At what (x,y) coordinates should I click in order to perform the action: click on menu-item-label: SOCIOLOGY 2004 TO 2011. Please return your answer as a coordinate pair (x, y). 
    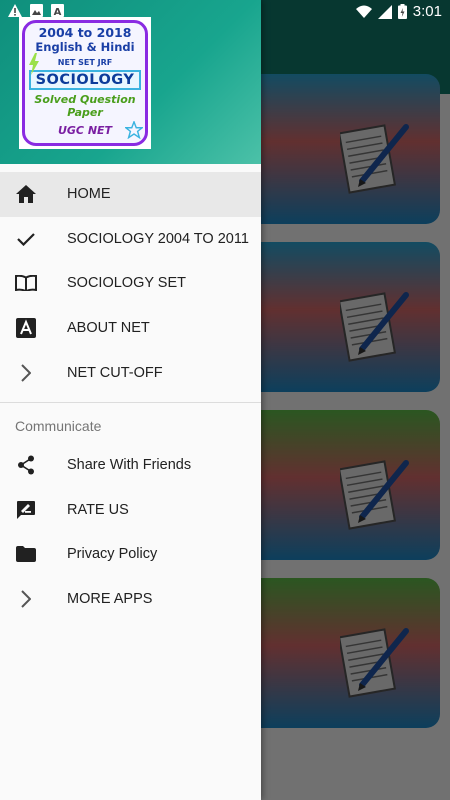
    Looking at the image, I should click on (158, 238).